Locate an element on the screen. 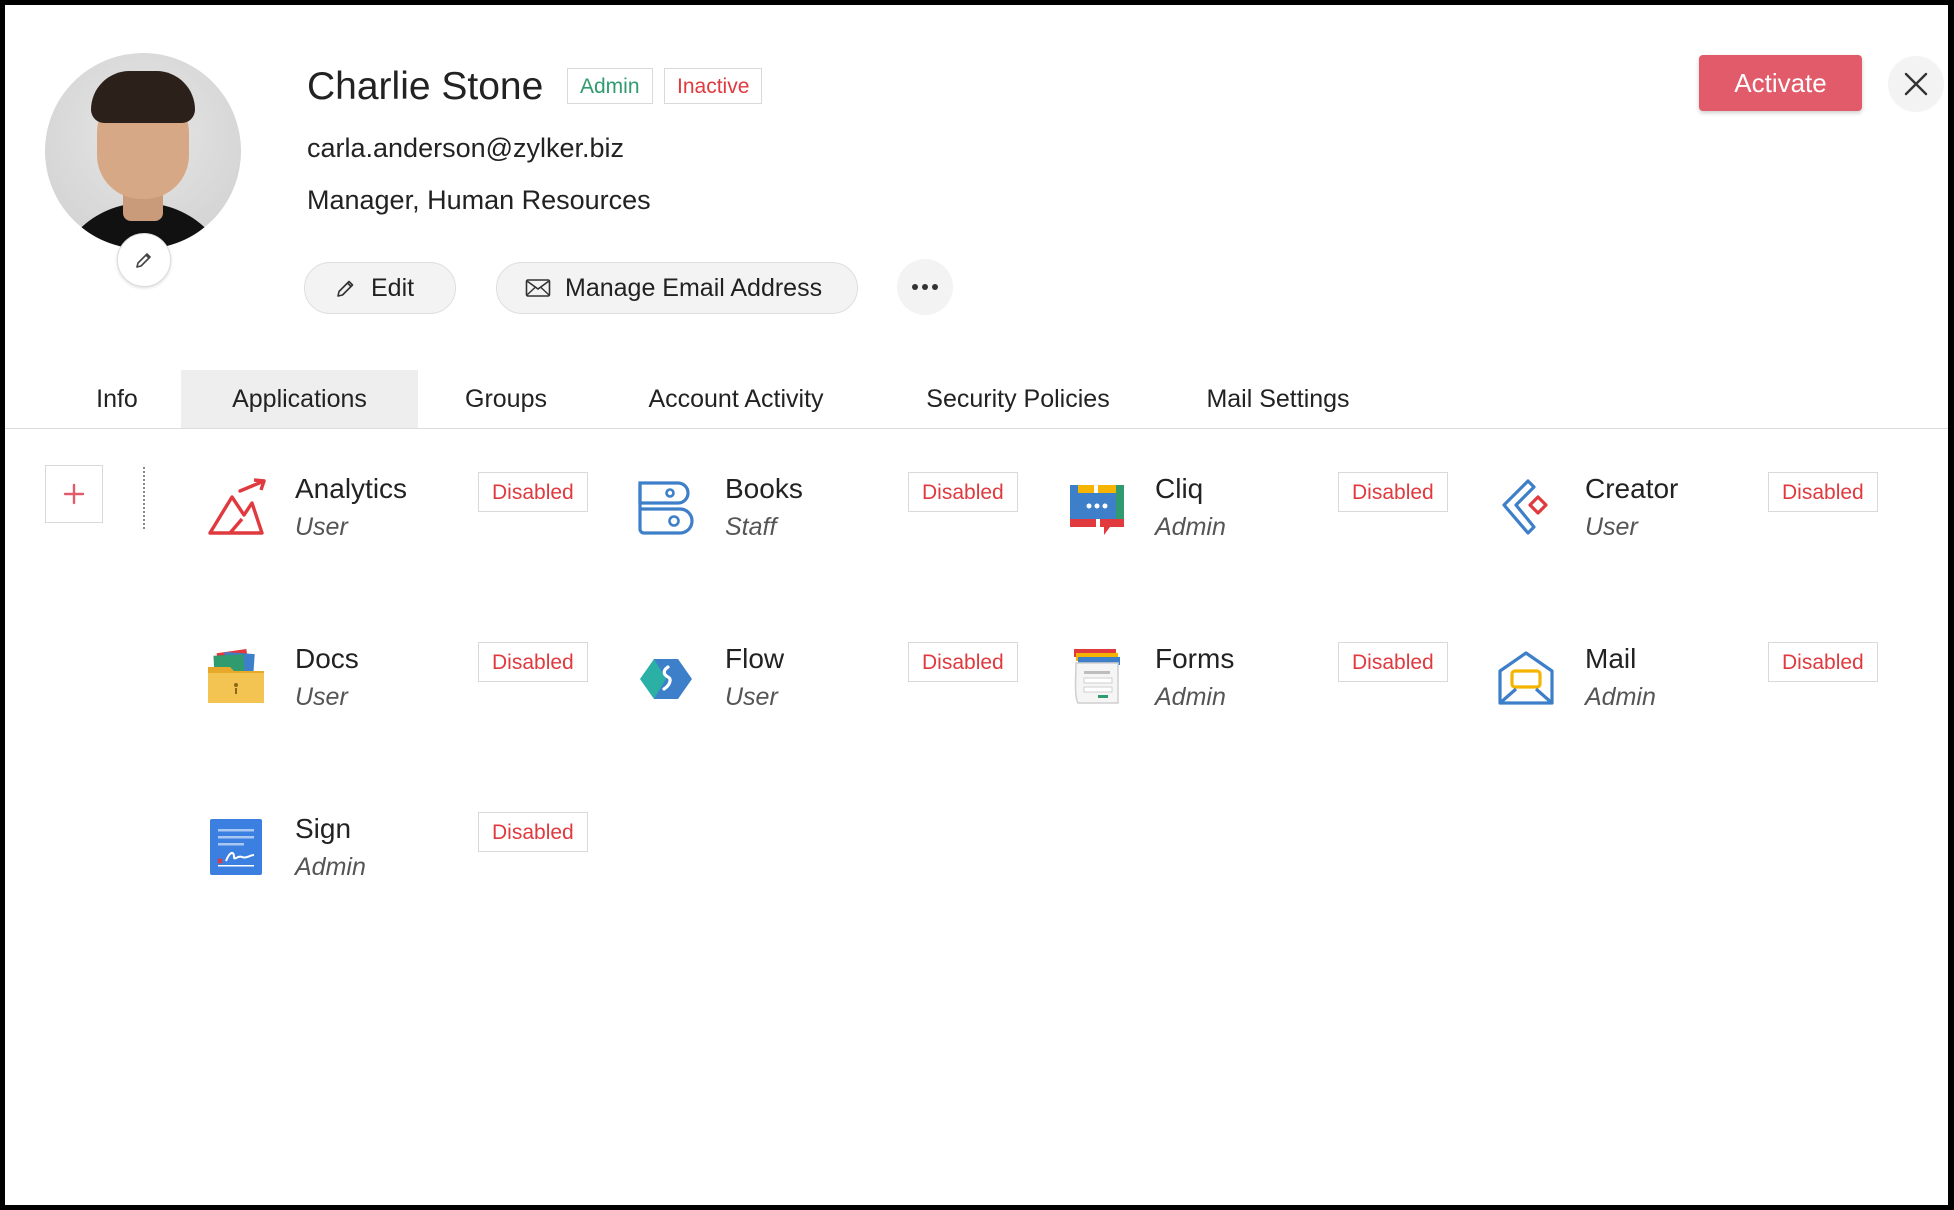  manage-email-button: Manage Email Address is located at coordinates (677, 288).